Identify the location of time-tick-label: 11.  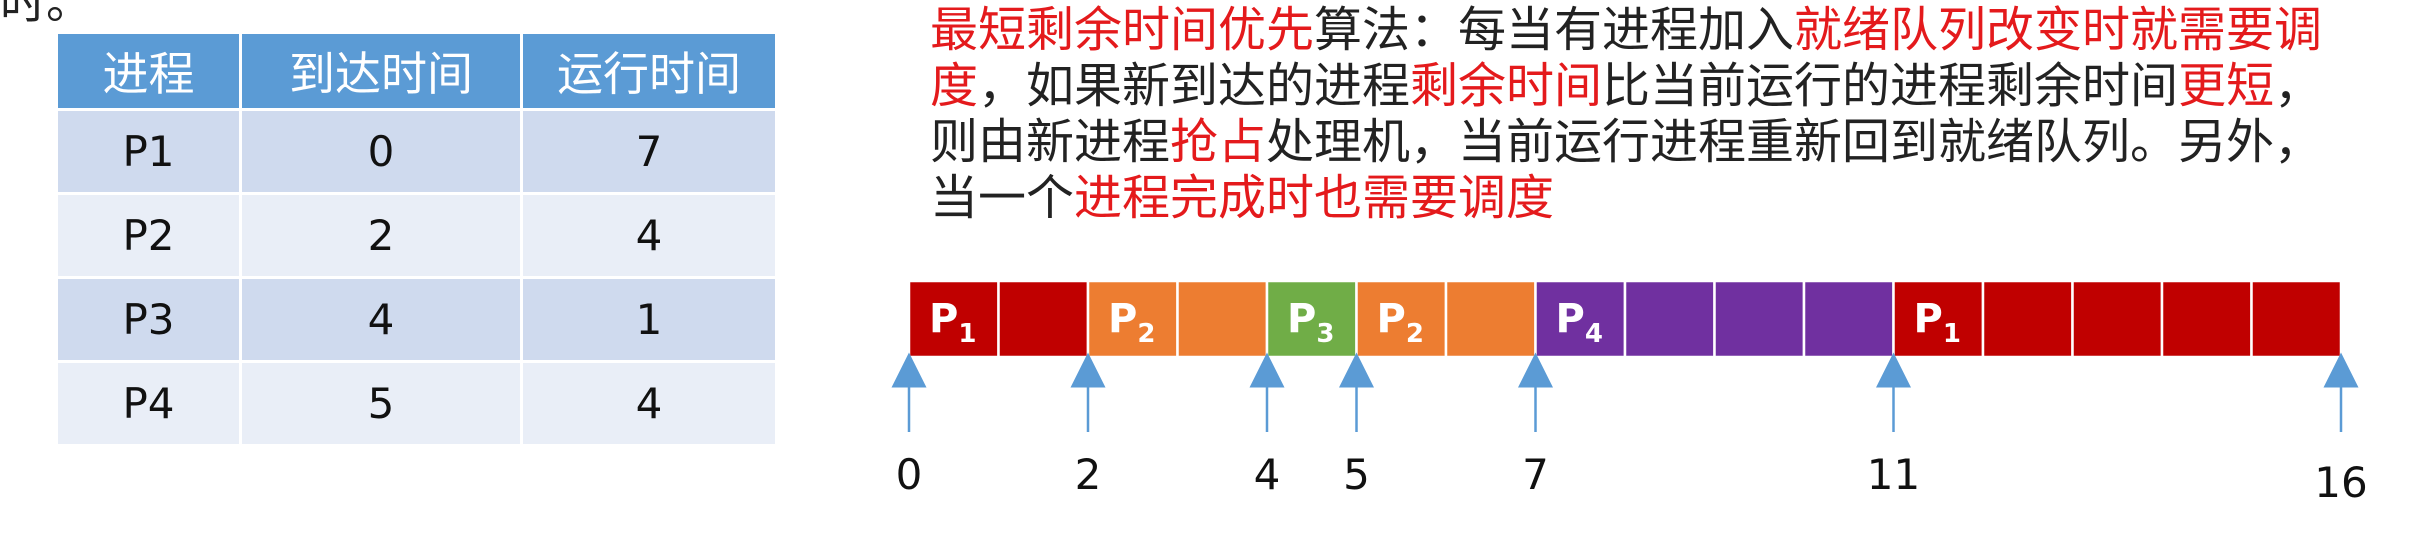
(1893, 474).